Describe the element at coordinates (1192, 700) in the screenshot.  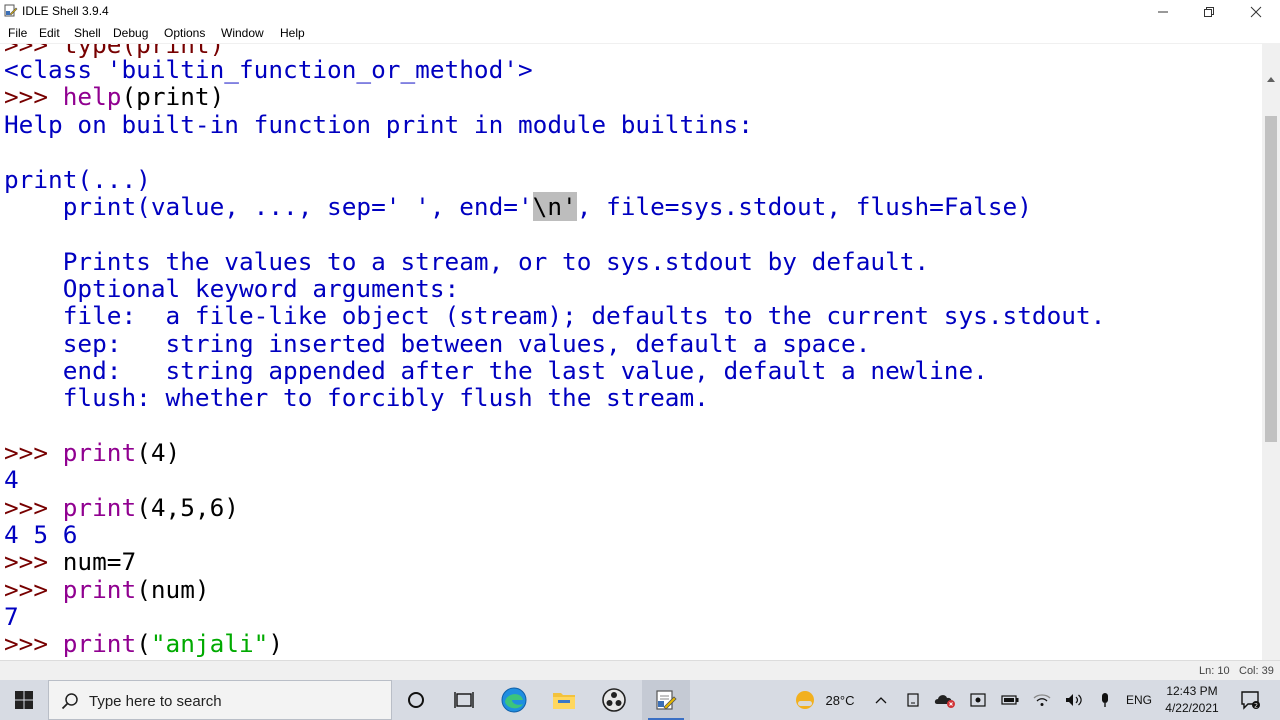
I see `taskbar-clock: 12:43 PM 4/22/2021` at that location.